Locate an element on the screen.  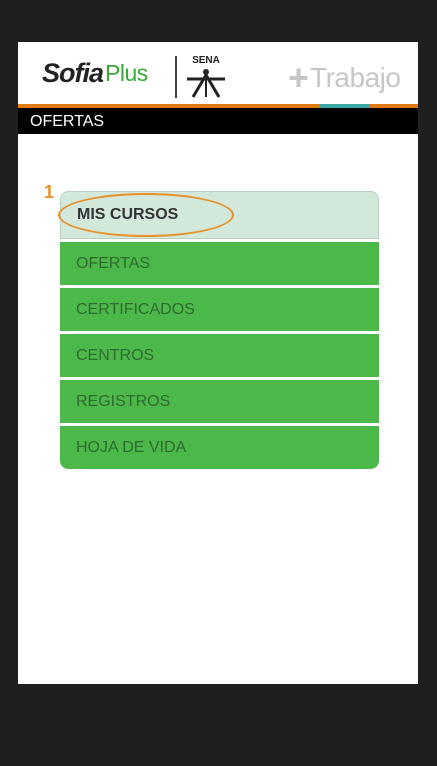
menu-item-certificados: CERTIFICADOS is located at coordinates (219, 308).